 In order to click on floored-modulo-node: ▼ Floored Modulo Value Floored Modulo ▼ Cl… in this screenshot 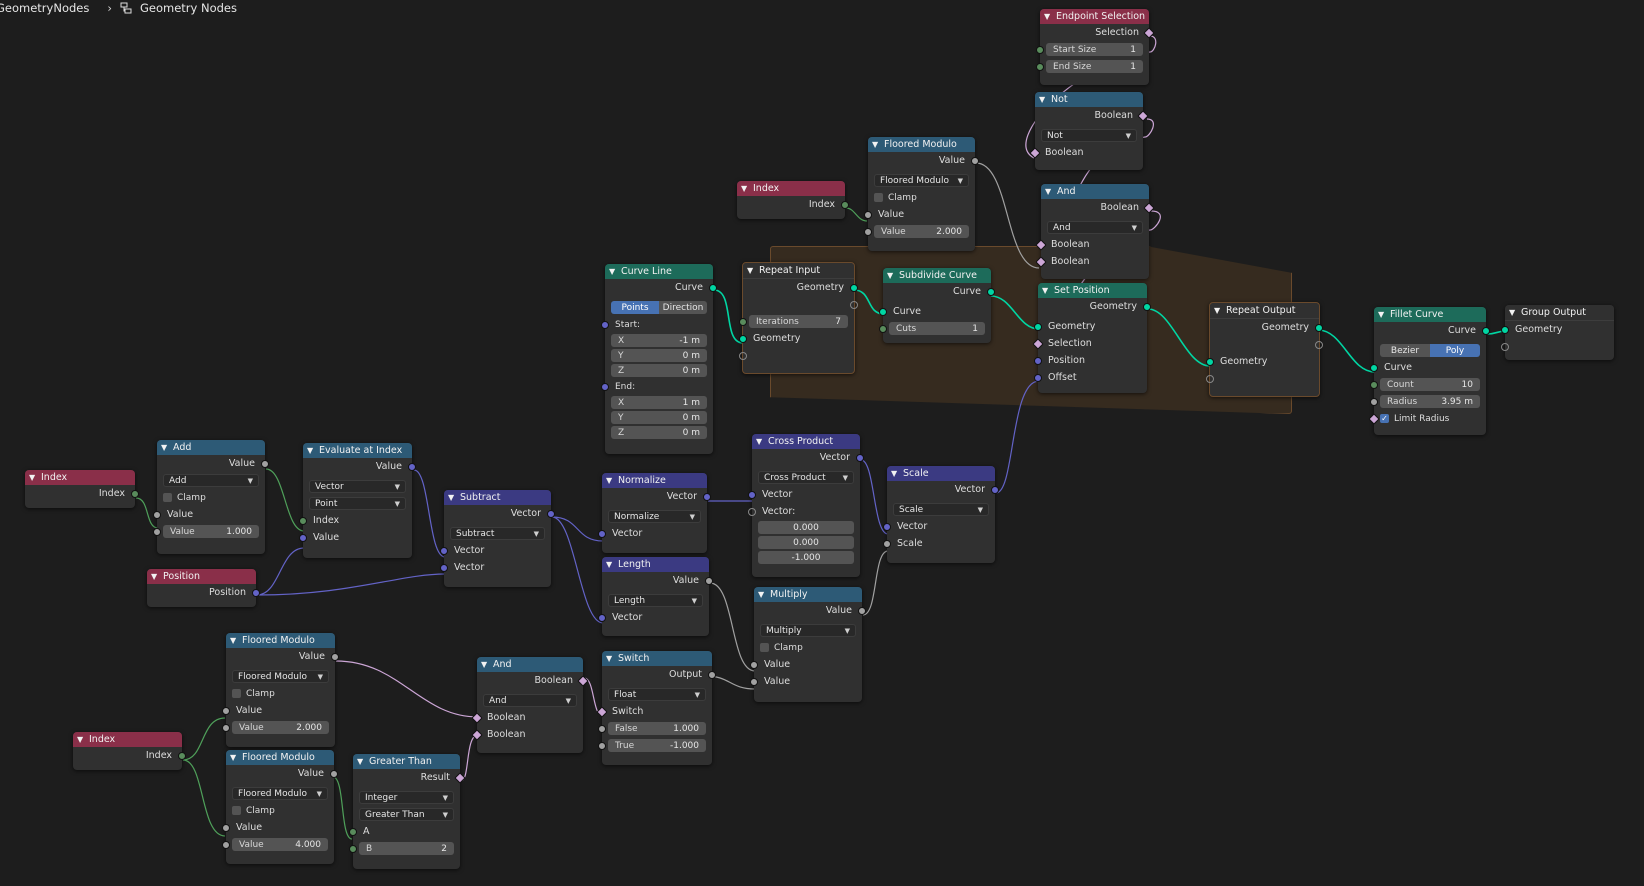, I will do `click(921, 194)`.